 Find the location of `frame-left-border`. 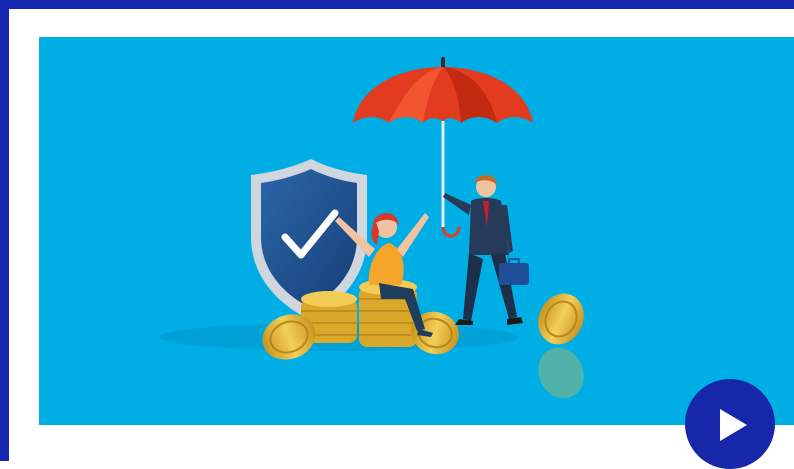

frame-left-border is located at coordinates (4, 230).